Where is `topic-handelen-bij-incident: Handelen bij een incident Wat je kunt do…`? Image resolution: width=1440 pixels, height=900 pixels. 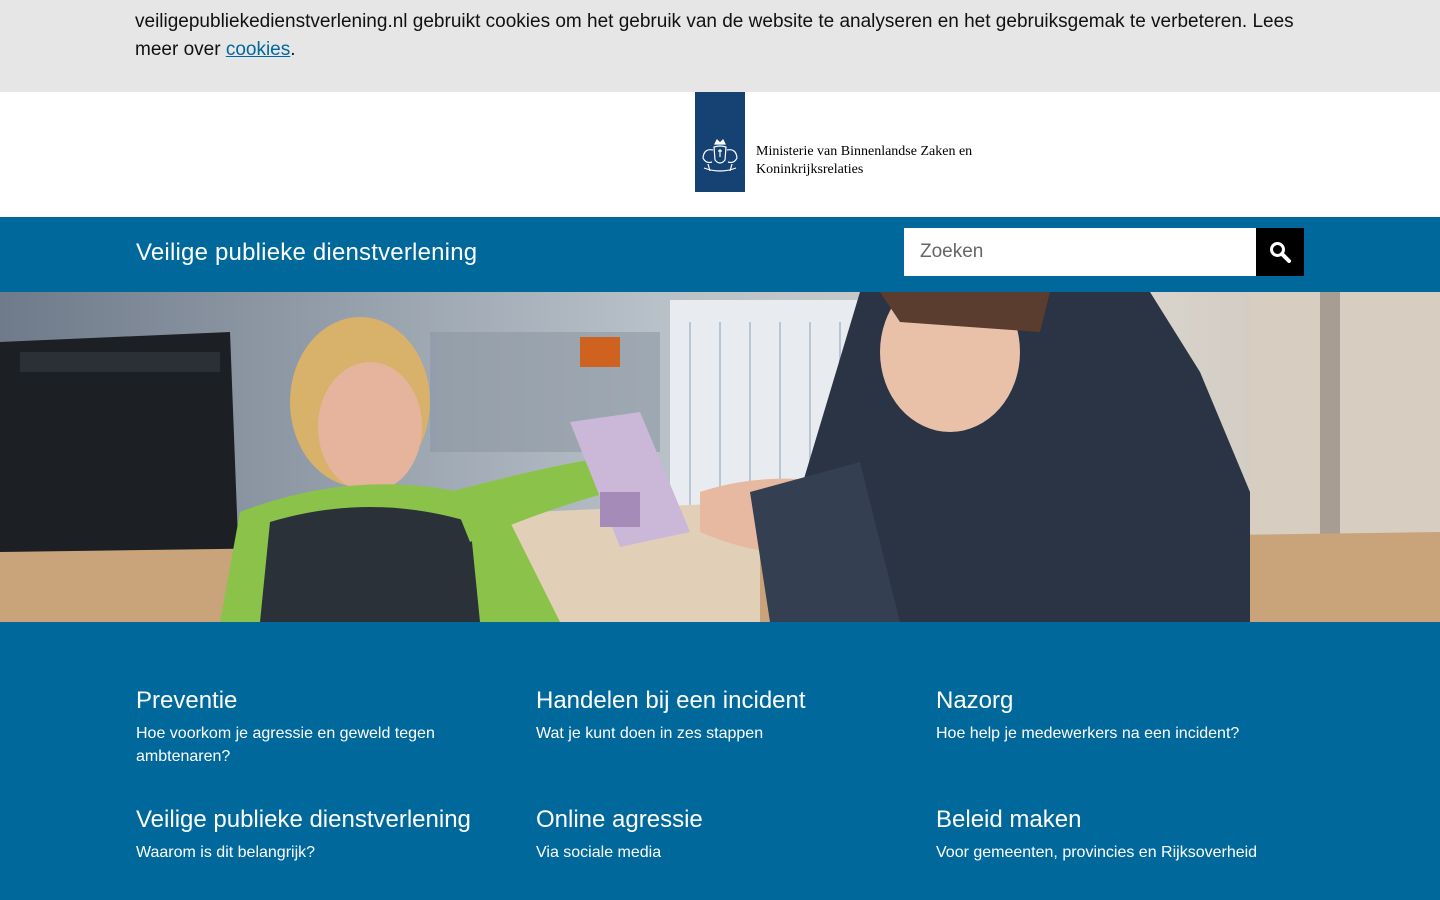 topic-handelen-bij-incident: Handelen bij een incident Wat je kunt do… is located at coordinates (726, 715).